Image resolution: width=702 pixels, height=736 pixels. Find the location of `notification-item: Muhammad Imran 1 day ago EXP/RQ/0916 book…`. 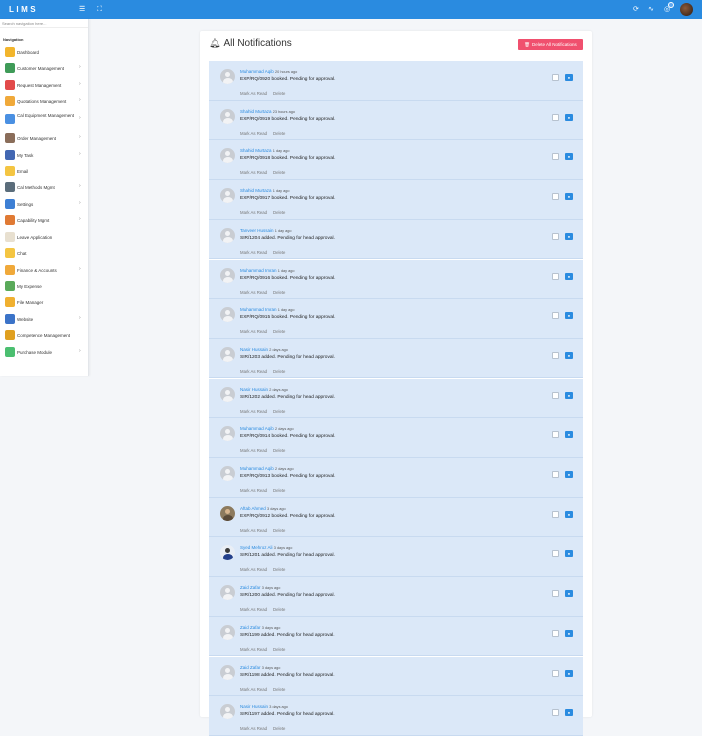

notification-item: Muhammad Imran 1 day ago EXP/RQ/0916 book… is located at coordinates (396, 279).